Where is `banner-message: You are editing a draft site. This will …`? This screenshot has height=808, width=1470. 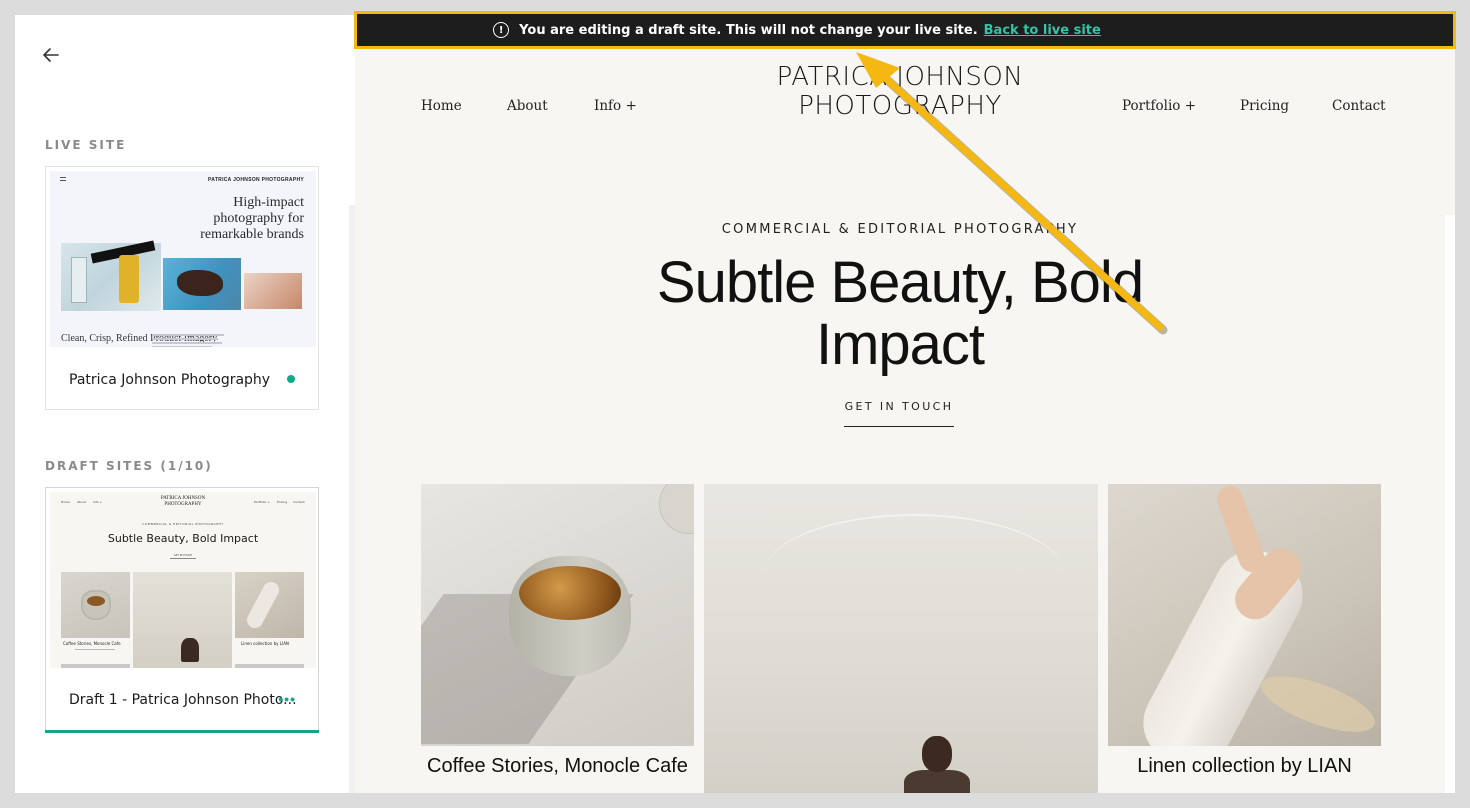
banner-message: You are editing a draft site. This will … is located at coordinates (748, 30).